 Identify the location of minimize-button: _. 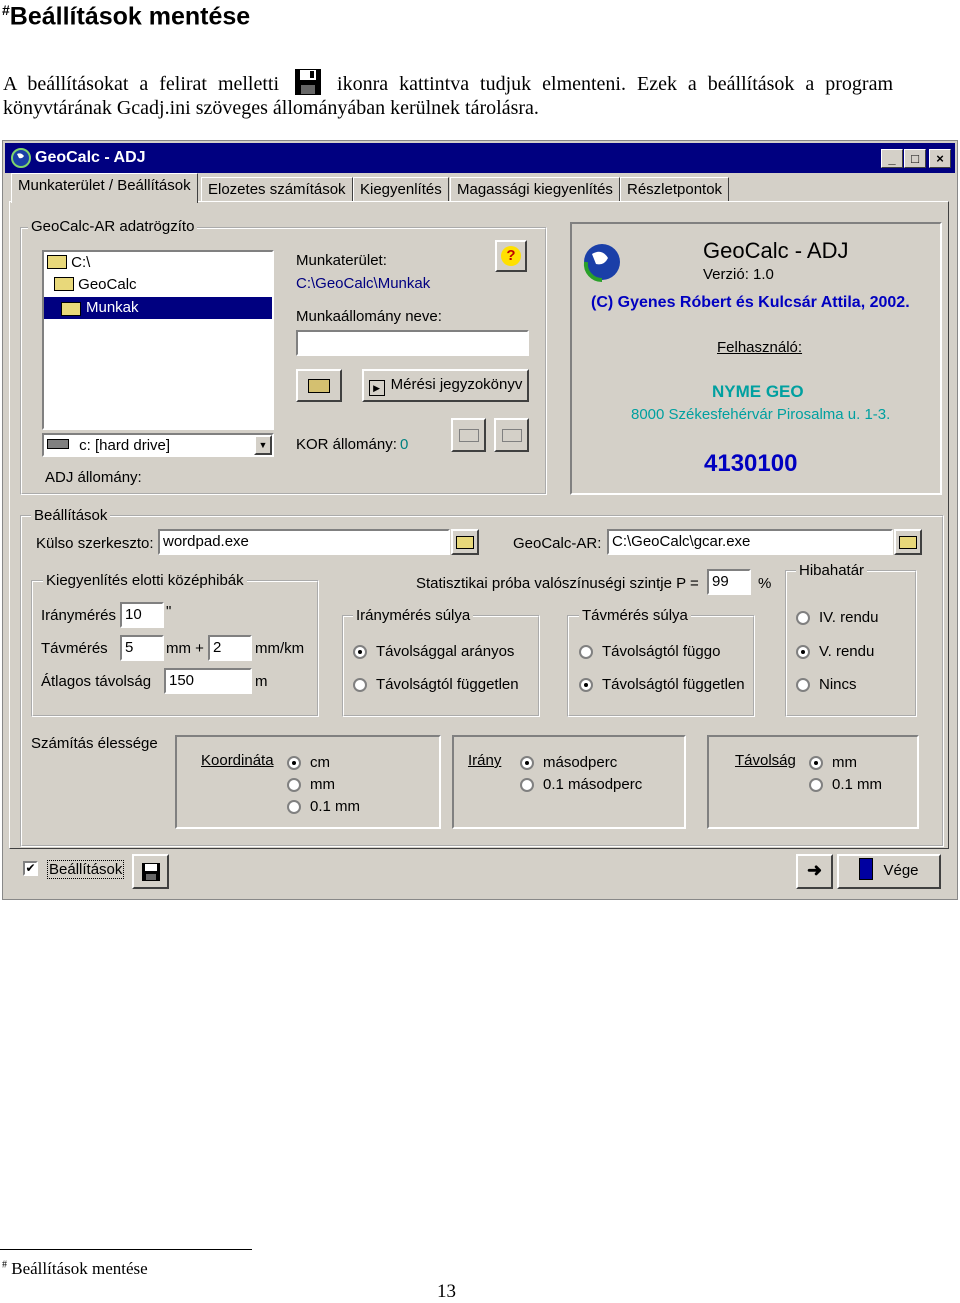
(892, 158).